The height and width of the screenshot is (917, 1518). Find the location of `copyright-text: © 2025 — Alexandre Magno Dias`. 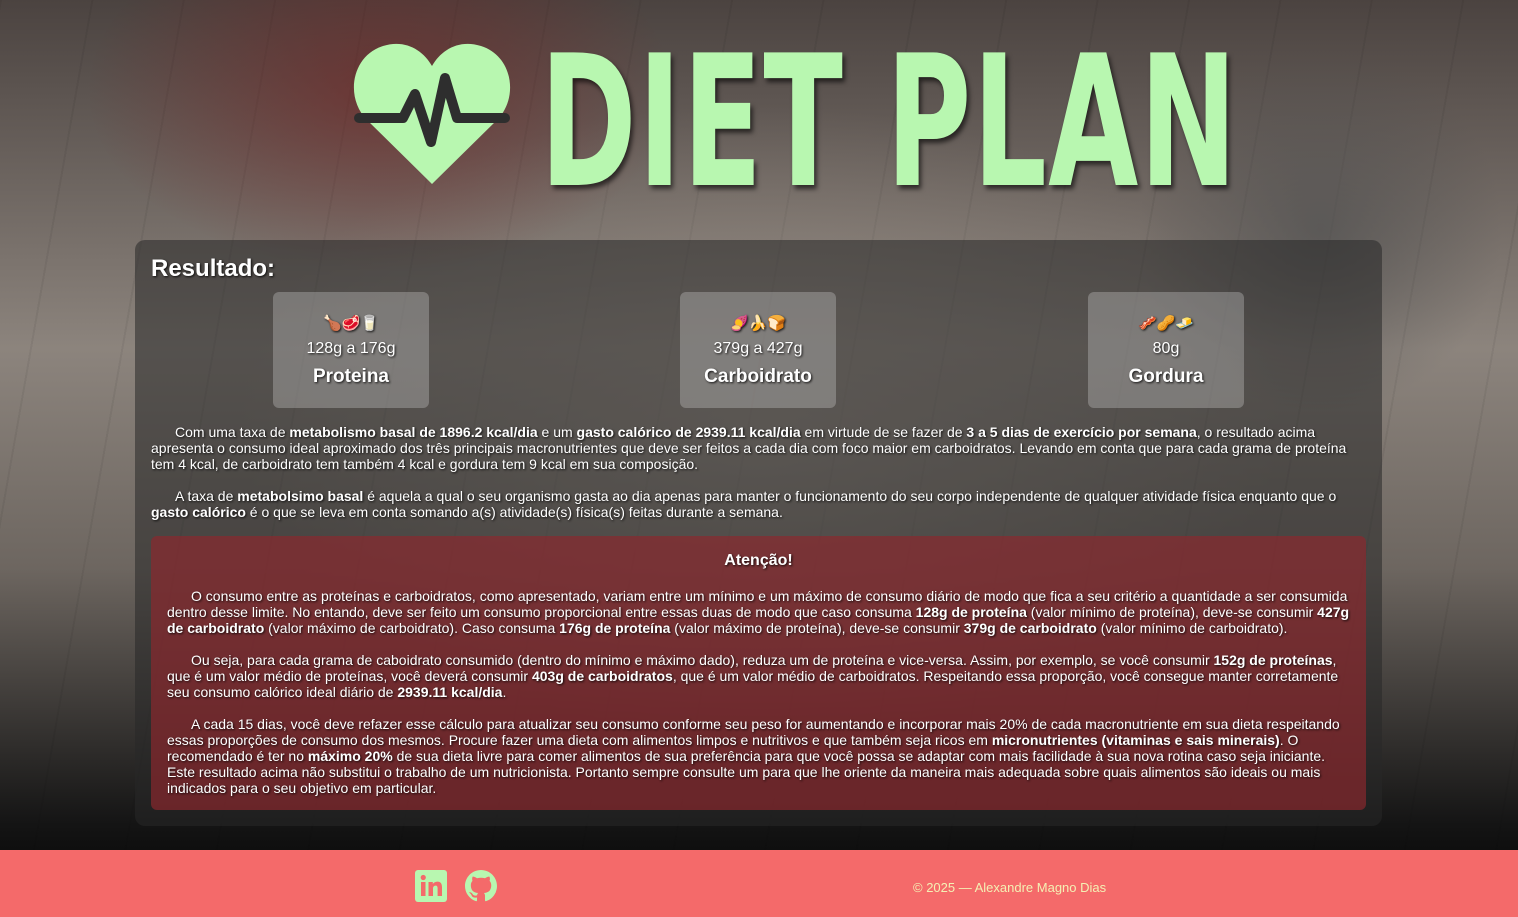

copyright-text: © 2025 — Alexandre Magno Dias is located at coordinates (1010, 887).